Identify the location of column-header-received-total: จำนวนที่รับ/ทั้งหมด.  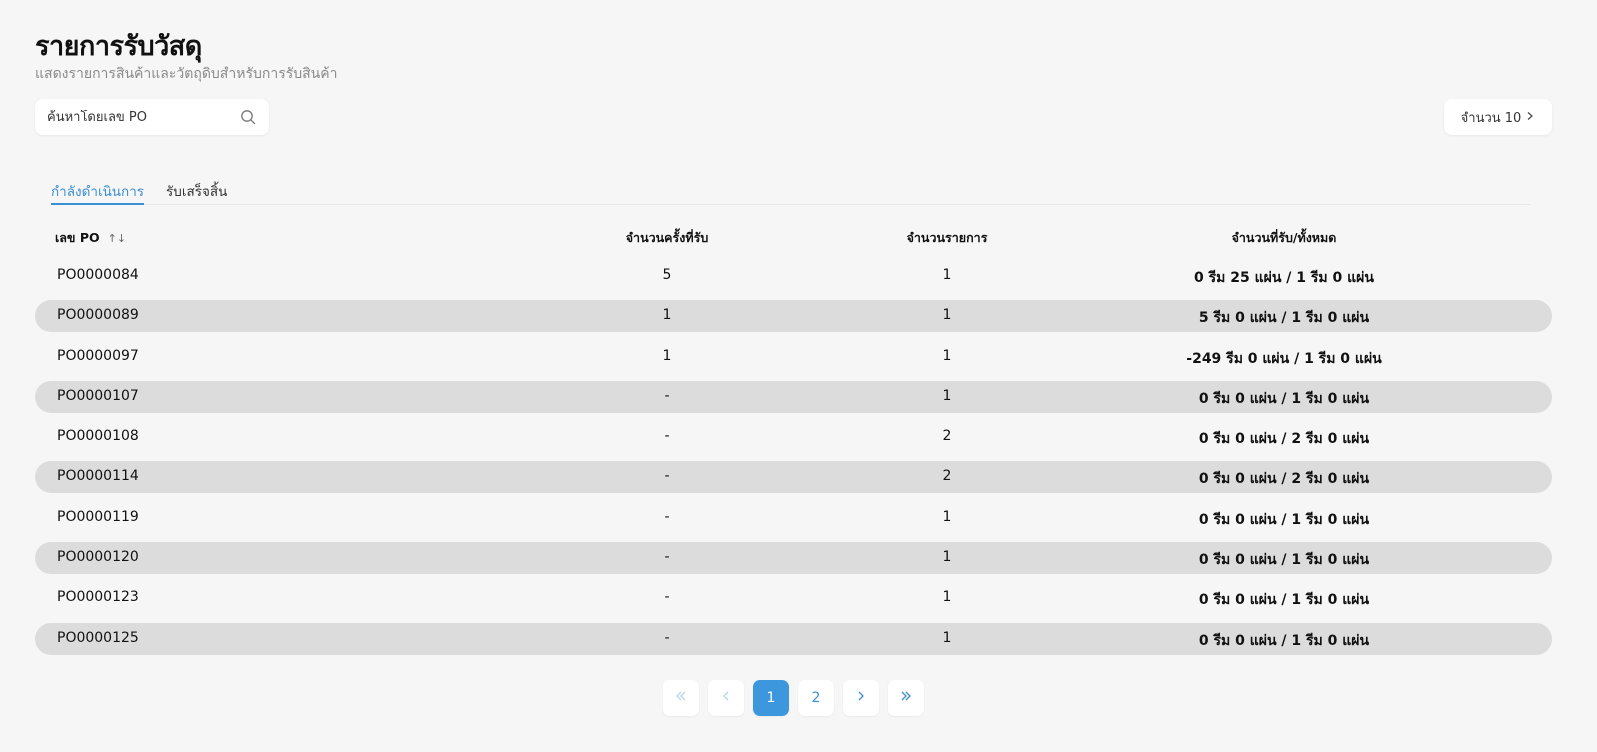
(1284, 237).